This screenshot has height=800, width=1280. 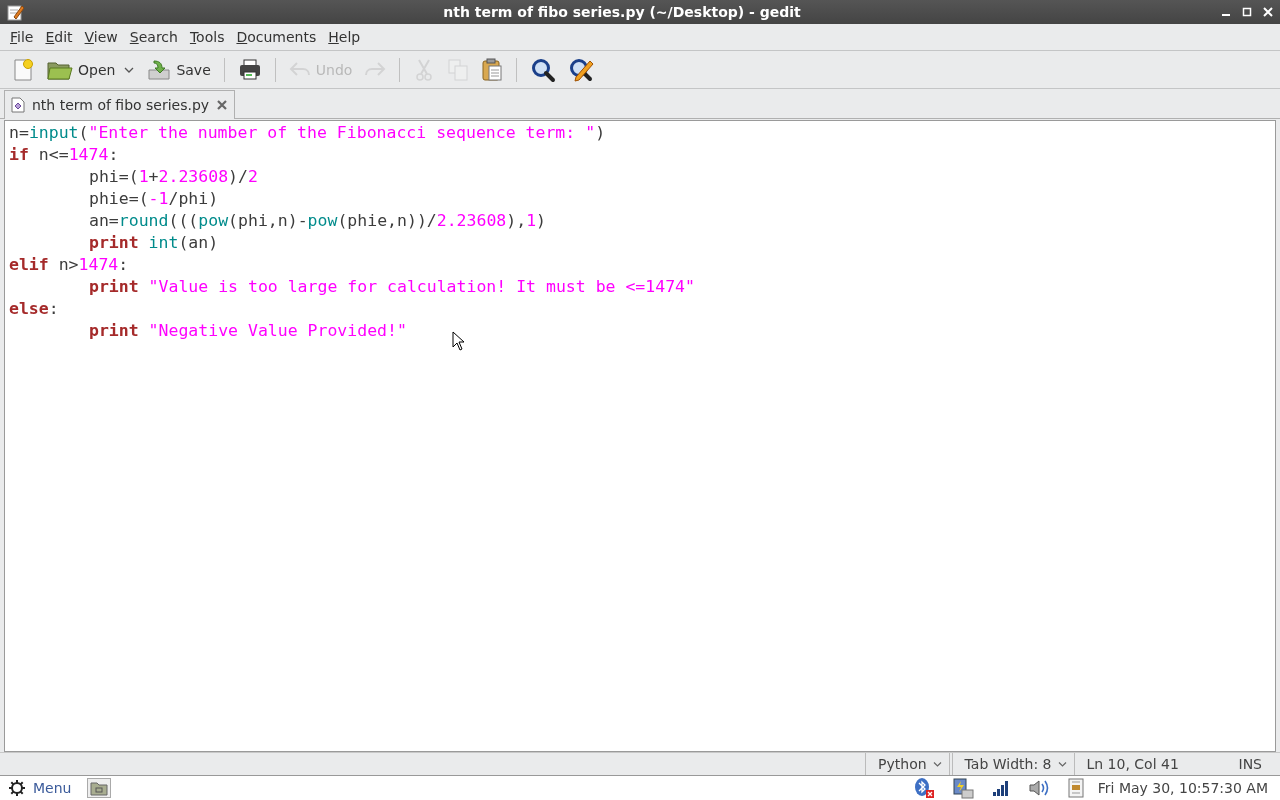 I want to click on menu-item: Search, so click(x=153, y=37).